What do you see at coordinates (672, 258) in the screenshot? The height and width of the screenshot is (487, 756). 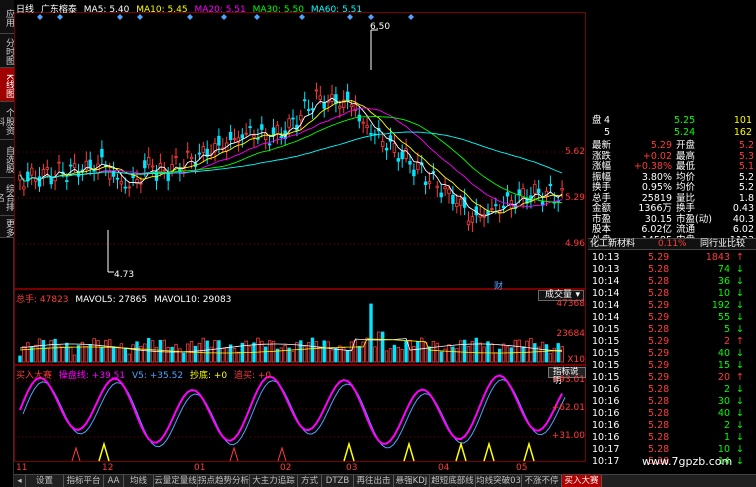 I see `tick-row: 10:13 5.29 1843 ↑` at bounding box center [672, 258].